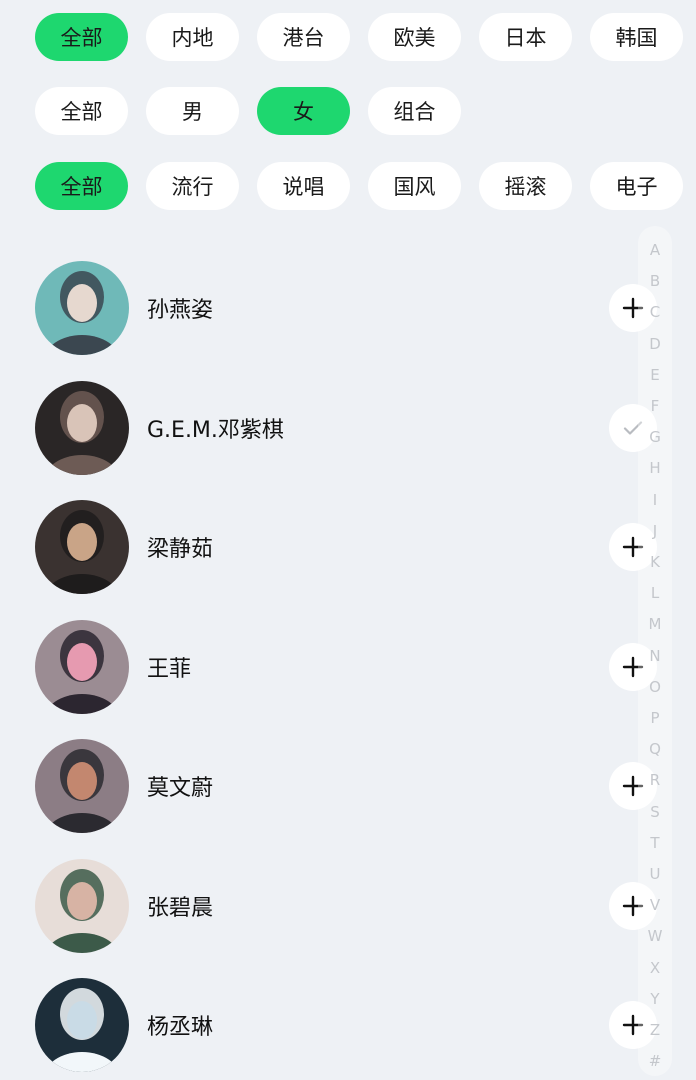 This screenshot has height=1080, width=696. I want to click on artist-name: 王菲, so click(169, 669).